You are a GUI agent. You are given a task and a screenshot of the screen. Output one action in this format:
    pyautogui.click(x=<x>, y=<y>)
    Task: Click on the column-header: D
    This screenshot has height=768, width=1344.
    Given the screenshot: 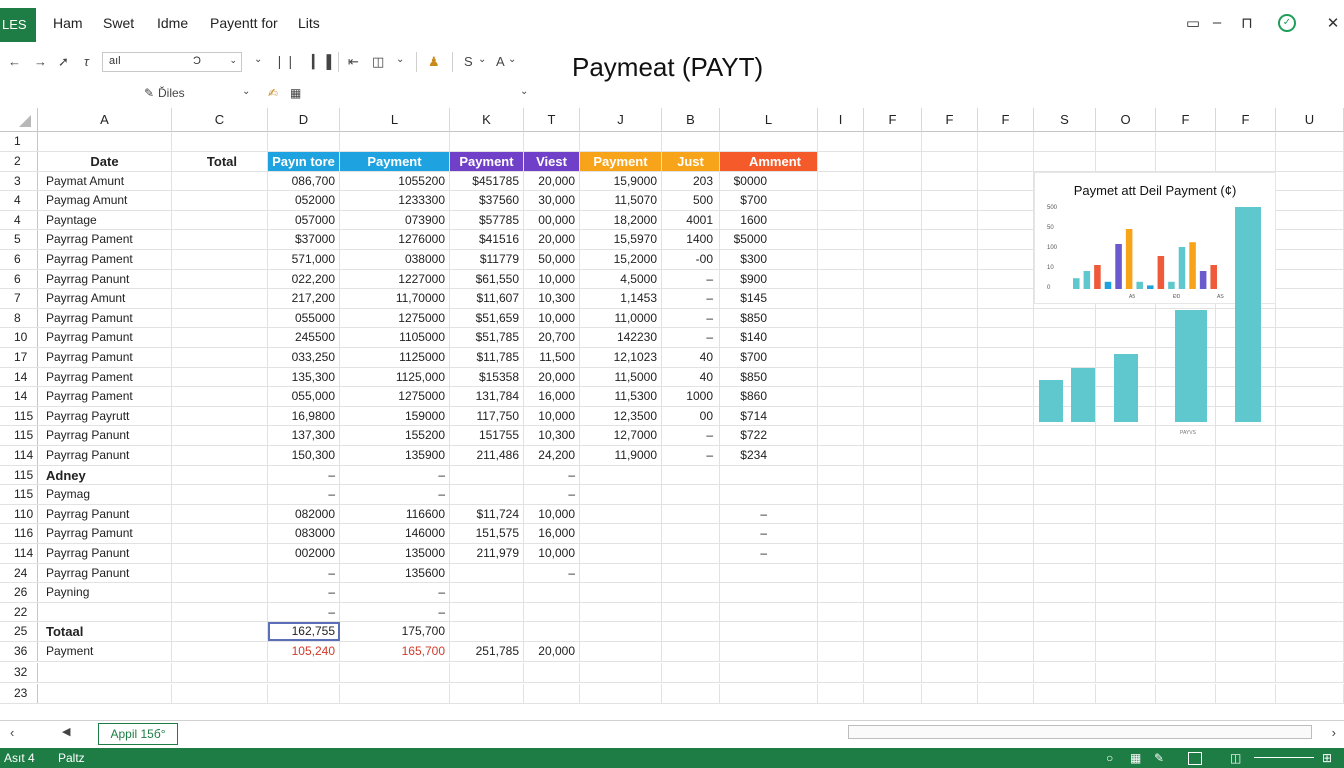 What is the action you would take?
    pyautogui.click(x=304, y=120)
    